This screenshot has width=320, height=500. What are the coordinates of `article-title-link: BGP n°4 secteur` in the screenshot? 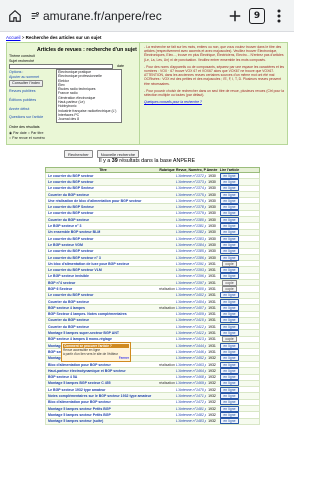 It's located at (102, 283).